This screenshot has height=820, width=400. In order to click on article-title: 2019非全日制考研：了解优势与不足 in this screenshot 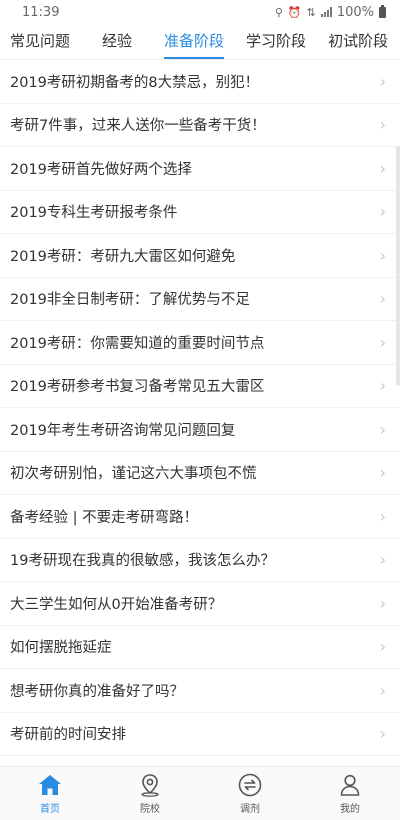, I will do `click(130, 300)`.